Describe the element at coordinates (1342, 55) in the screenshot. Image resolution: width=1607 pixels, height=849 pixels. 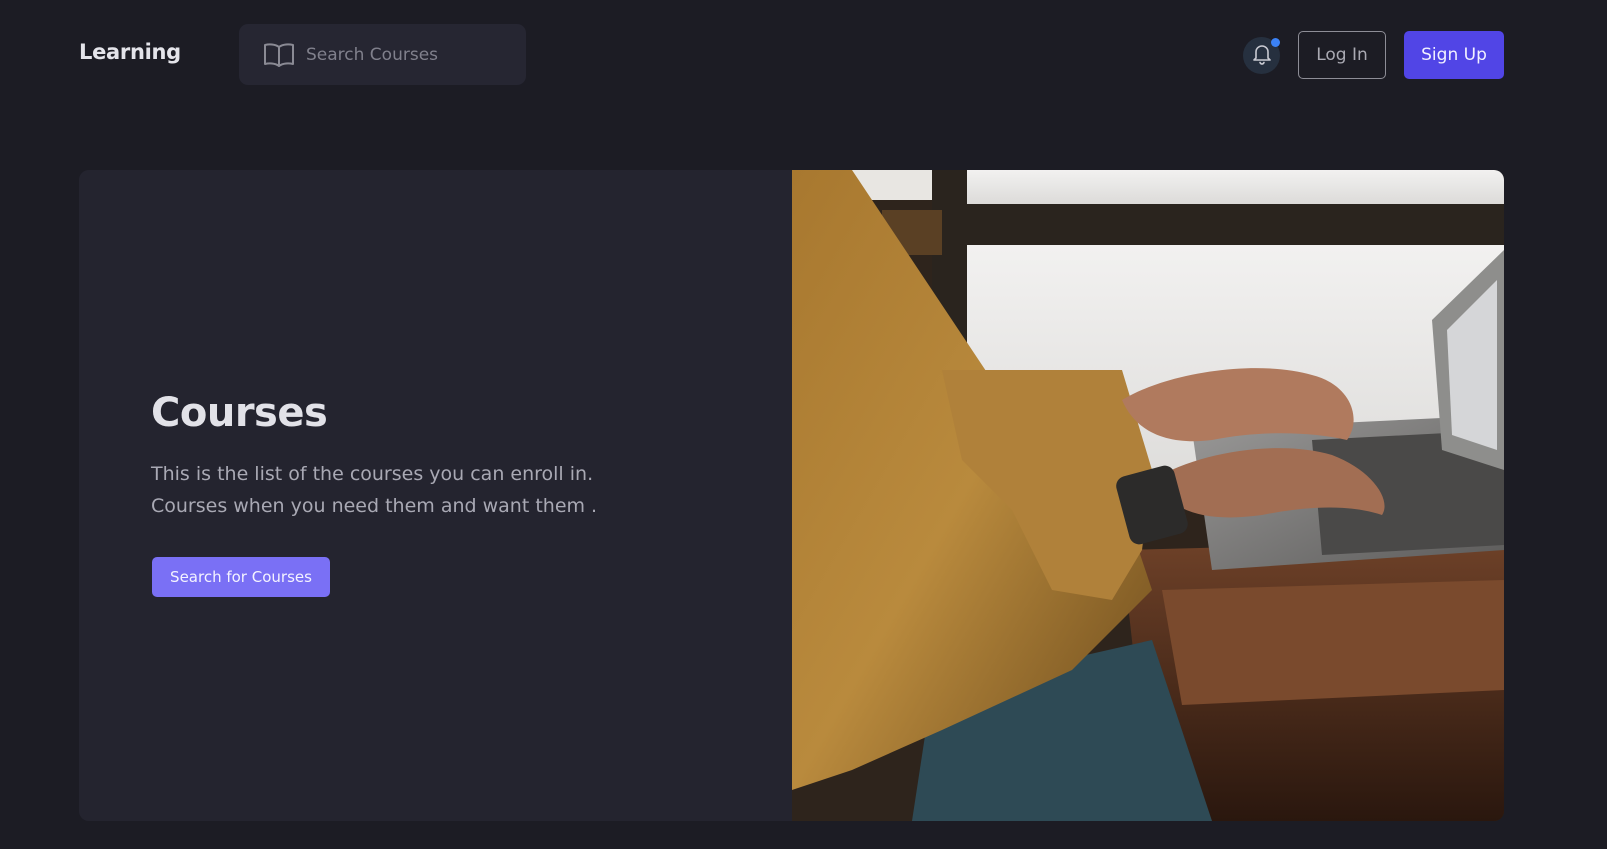
I see `login-button: Log In` at that location.